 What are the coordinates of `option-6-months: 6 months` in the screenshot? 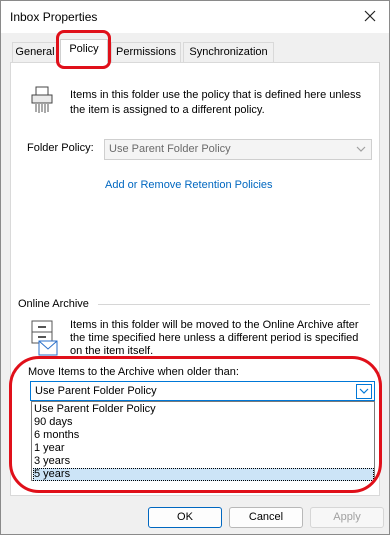 It's located at (203, 435).